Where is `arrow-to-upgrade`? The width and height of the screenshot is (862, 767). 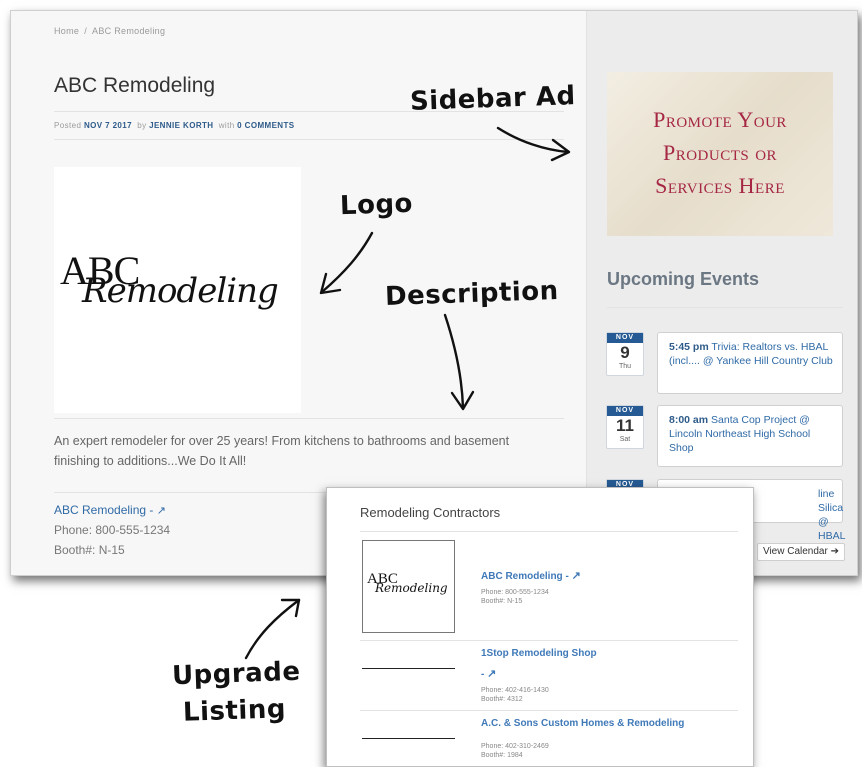 arrow-to-upgrade is located at coordinates (272, 629).